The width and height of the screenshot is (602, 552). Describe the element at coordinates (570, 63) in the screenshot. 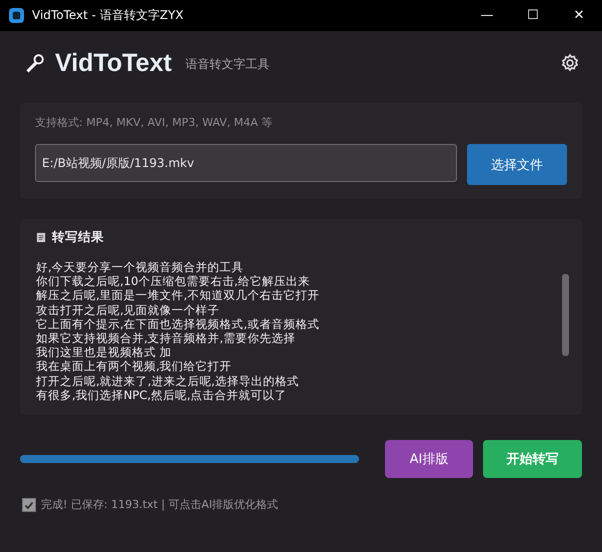

I see `settings-icon` at that location.